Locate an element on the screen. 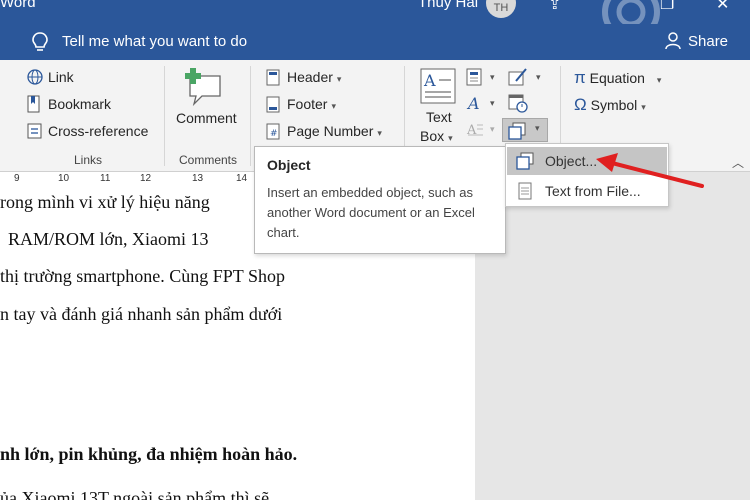 The image size is (750, 500). page-number-button: Page Number ▾ is located at coordinates (334, 131).